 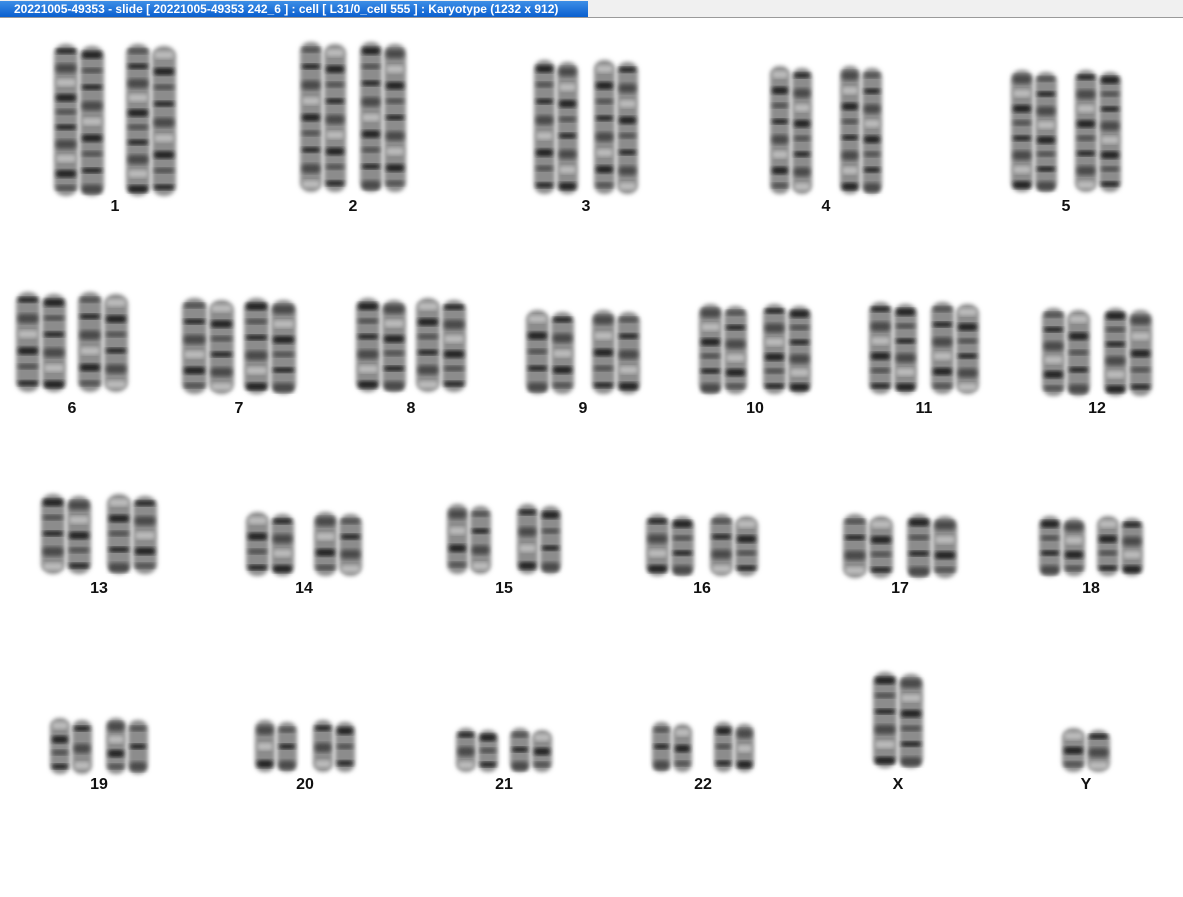 What do you see at coordinates (1091, 588) in the screenshot?
I see `chromosome-label: 18` at bounding box center [1091, 588].